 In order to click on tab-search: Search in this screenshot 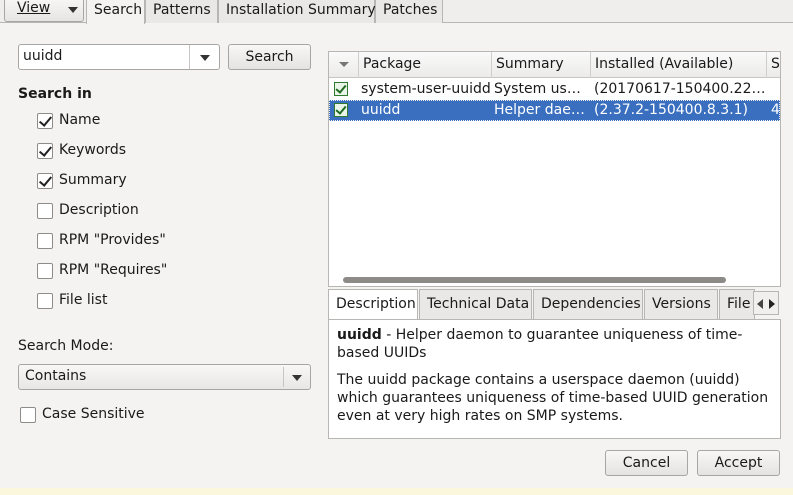, I will do `click(115, 12)`.